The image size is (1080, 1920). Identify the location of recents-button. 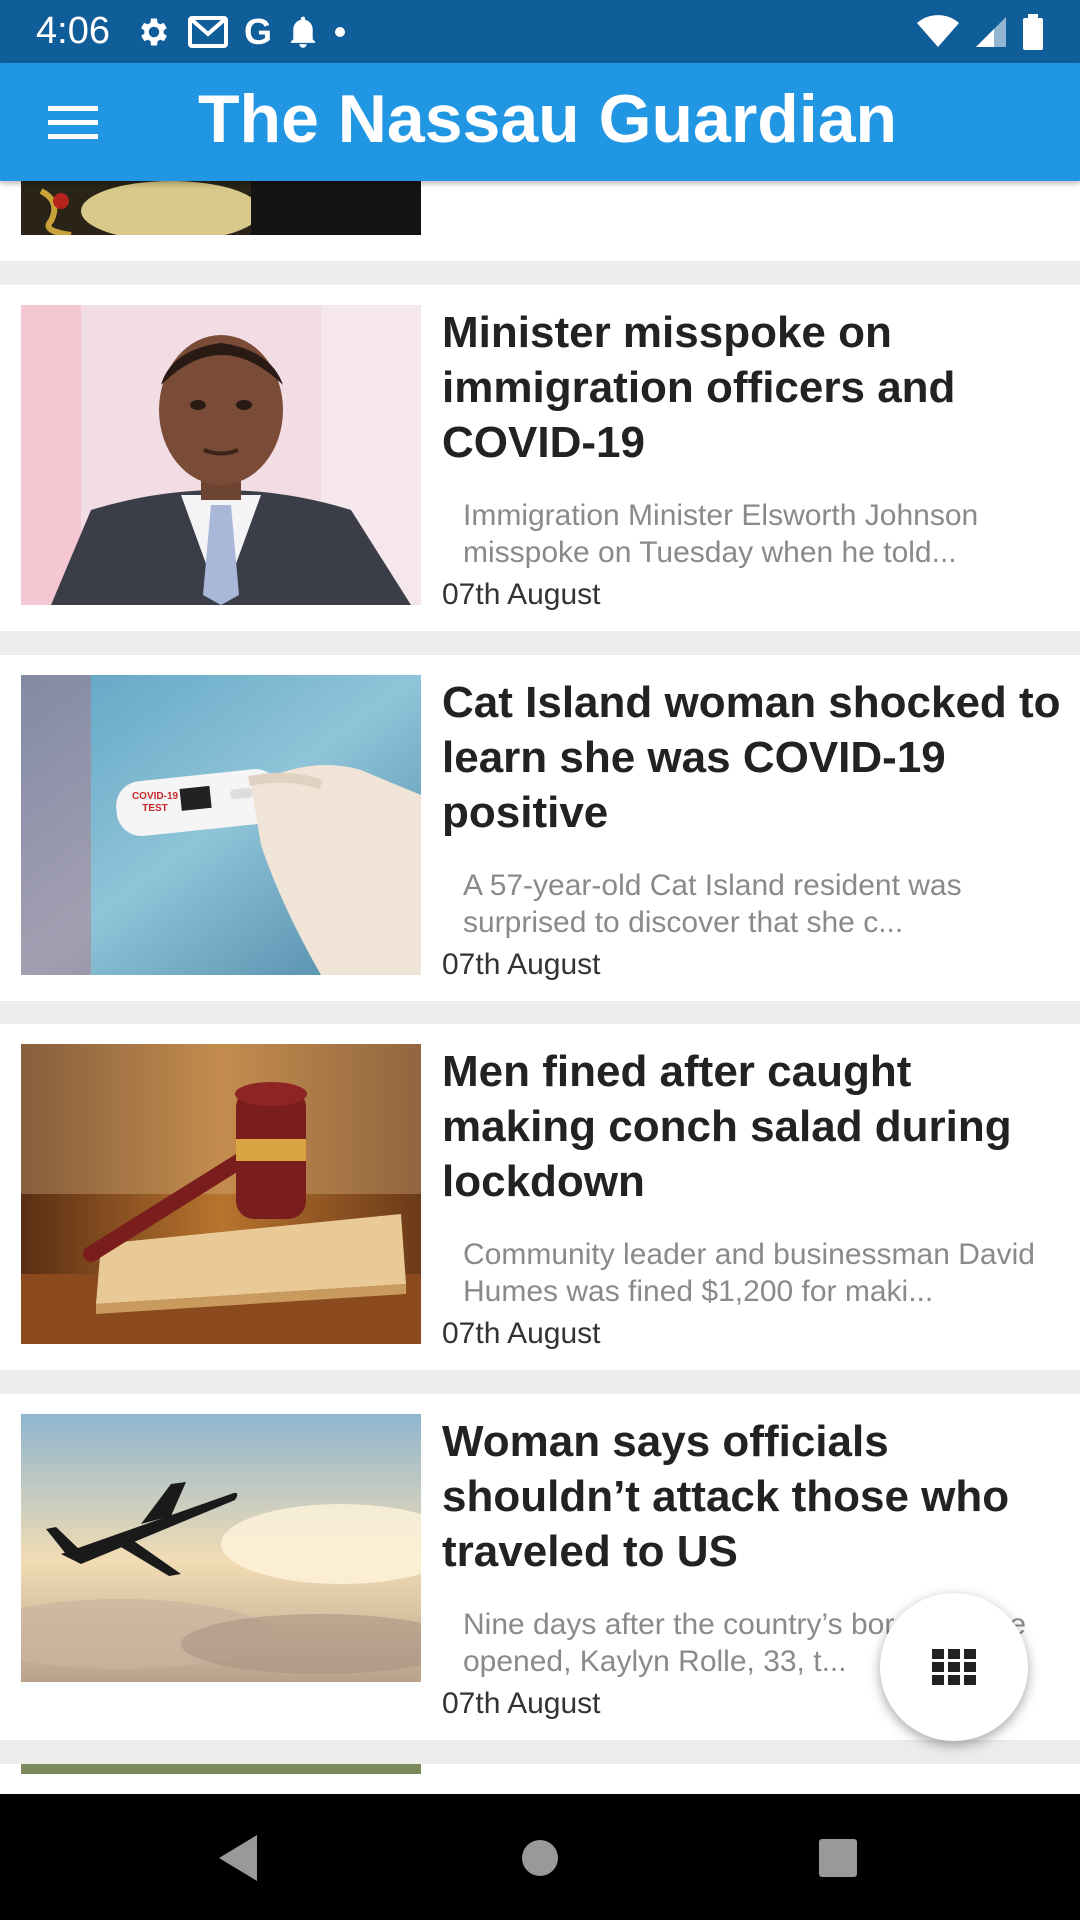
(838, 1858).